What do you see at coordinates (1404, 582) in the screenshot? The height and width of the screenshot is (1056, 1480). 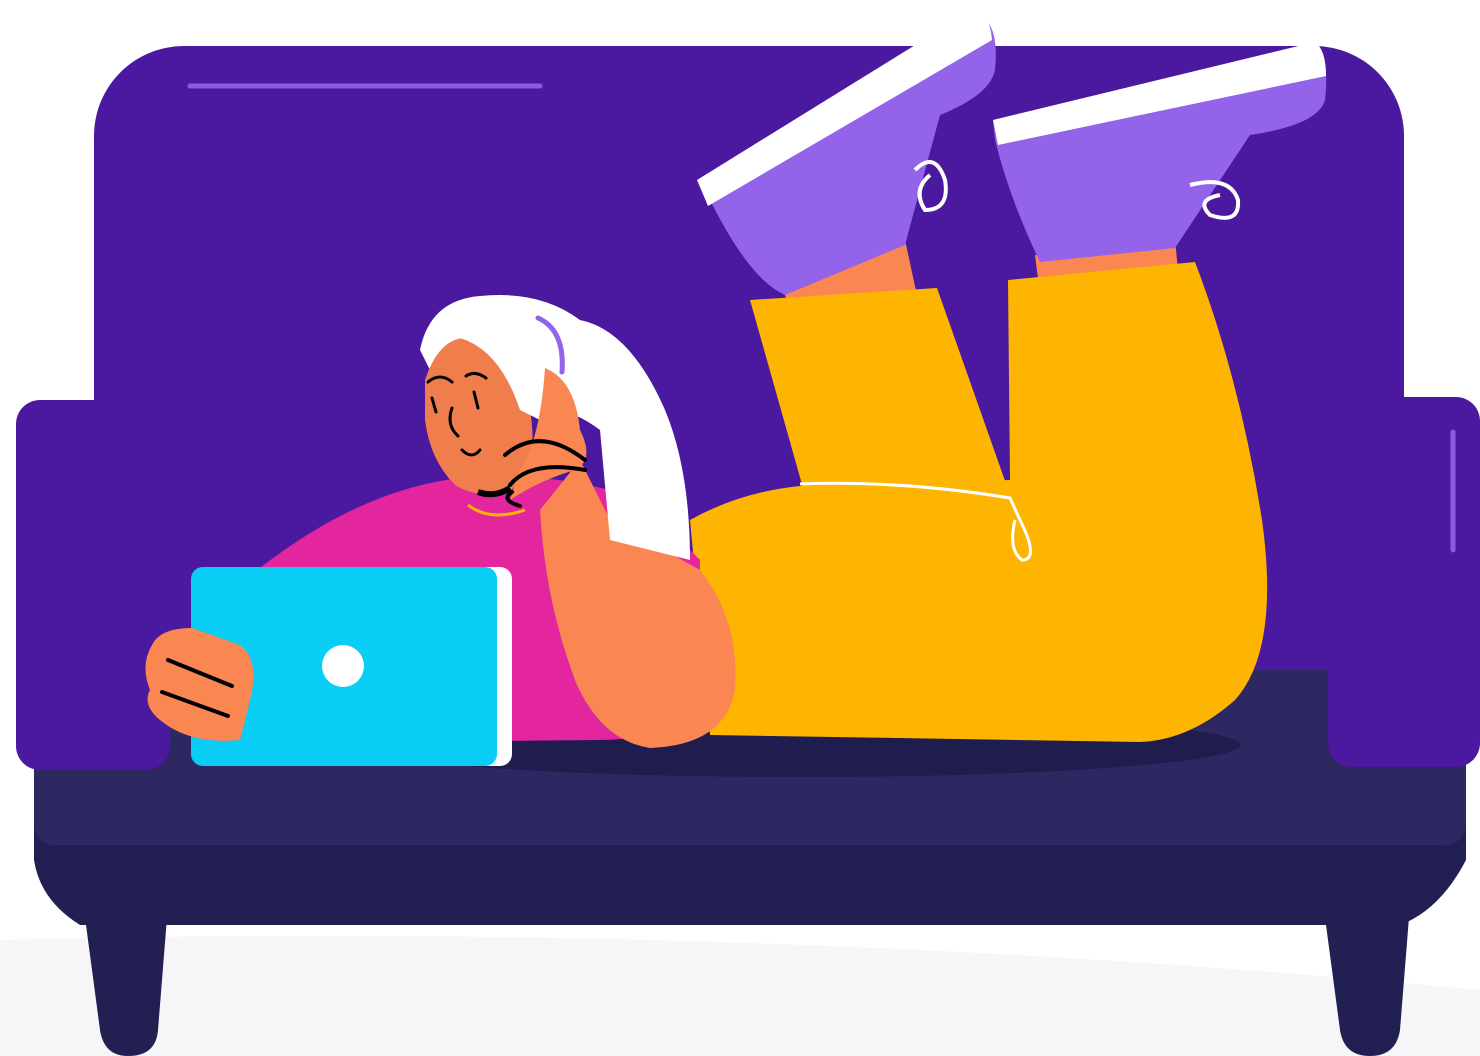 I see `sofa-armrest-right` at bounding box center [1404, 582].